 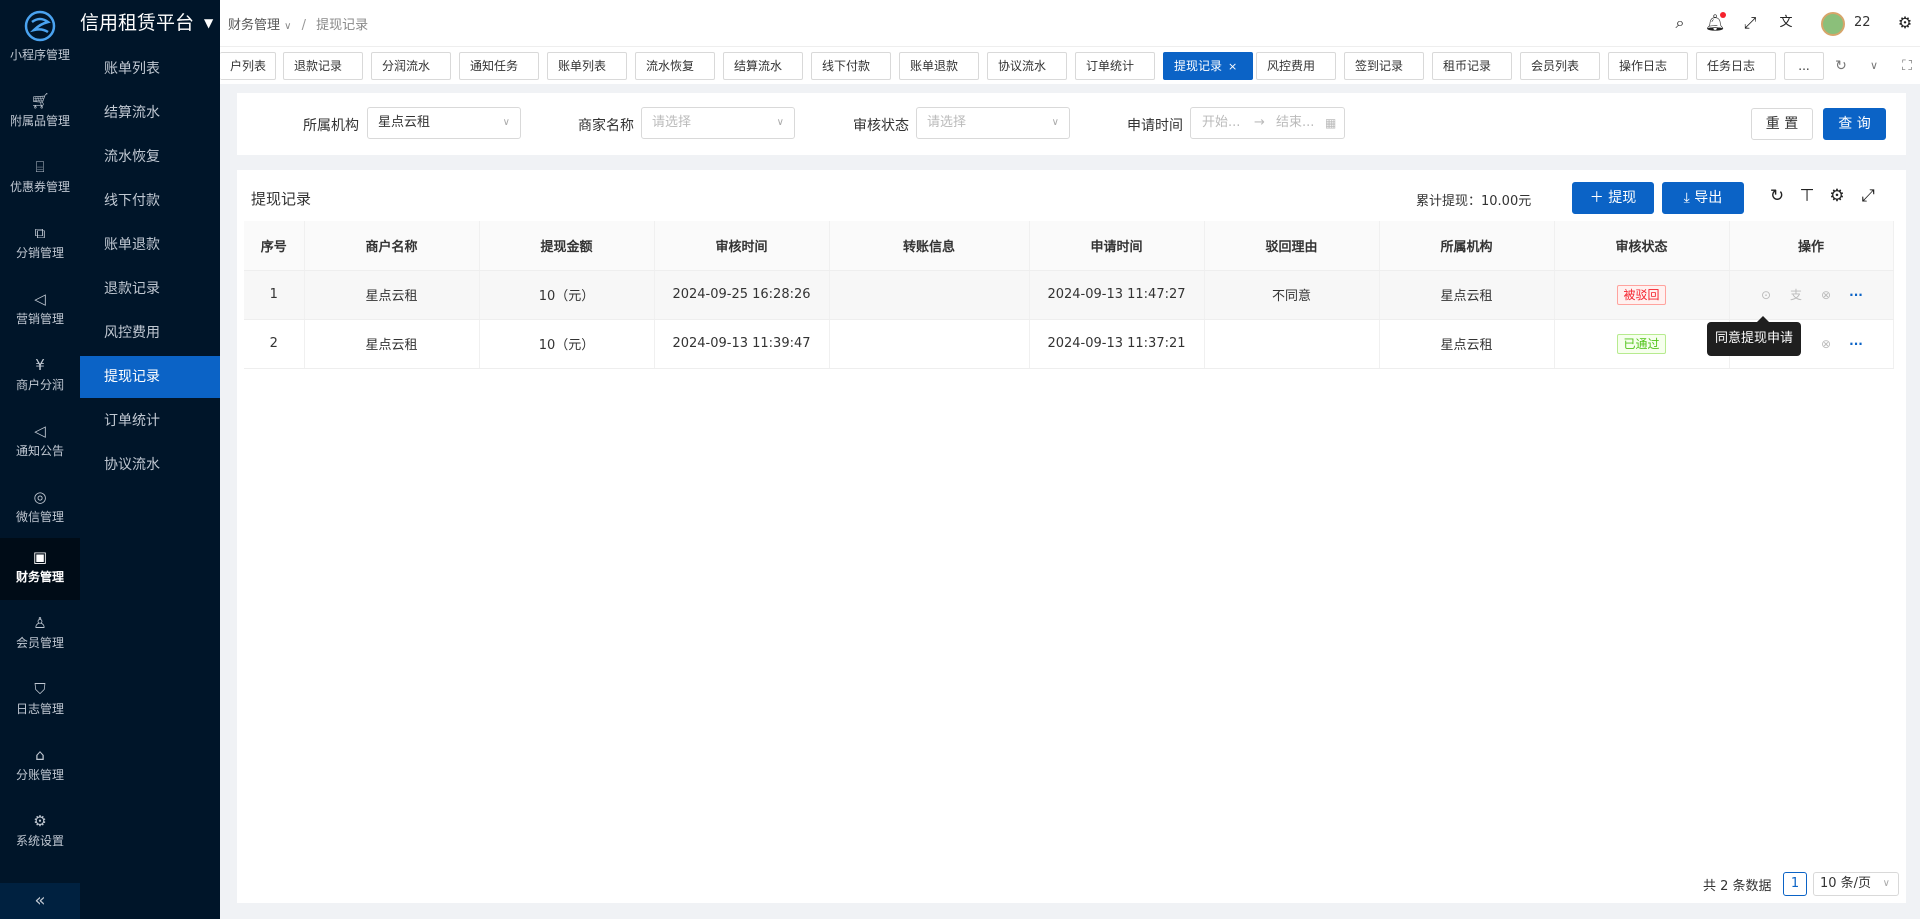 I want to click on status-select: 请选择 ∨, so click(x=993, y=123).